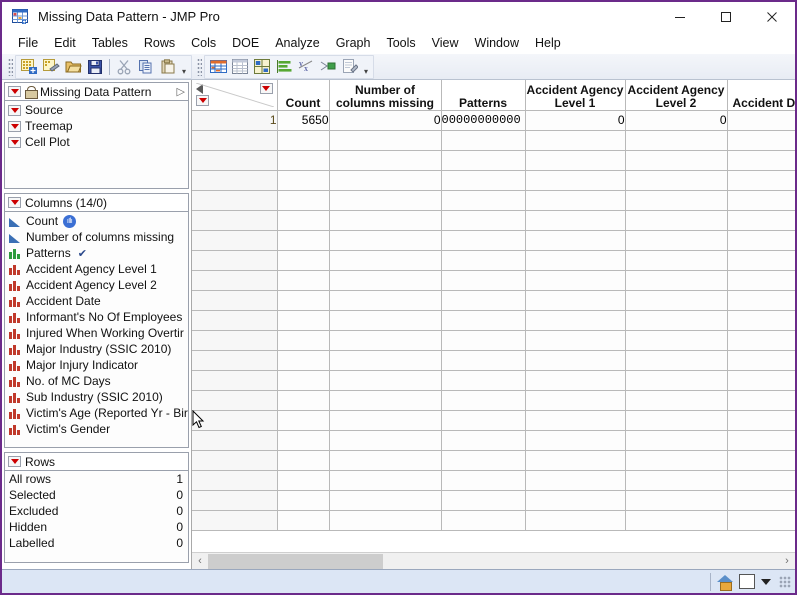  What do you see at coordinates (493, 120) in the screenshot?
I see `table-row: 1 5650 0 00000000000 0 0` at bounding box center [493, 120].